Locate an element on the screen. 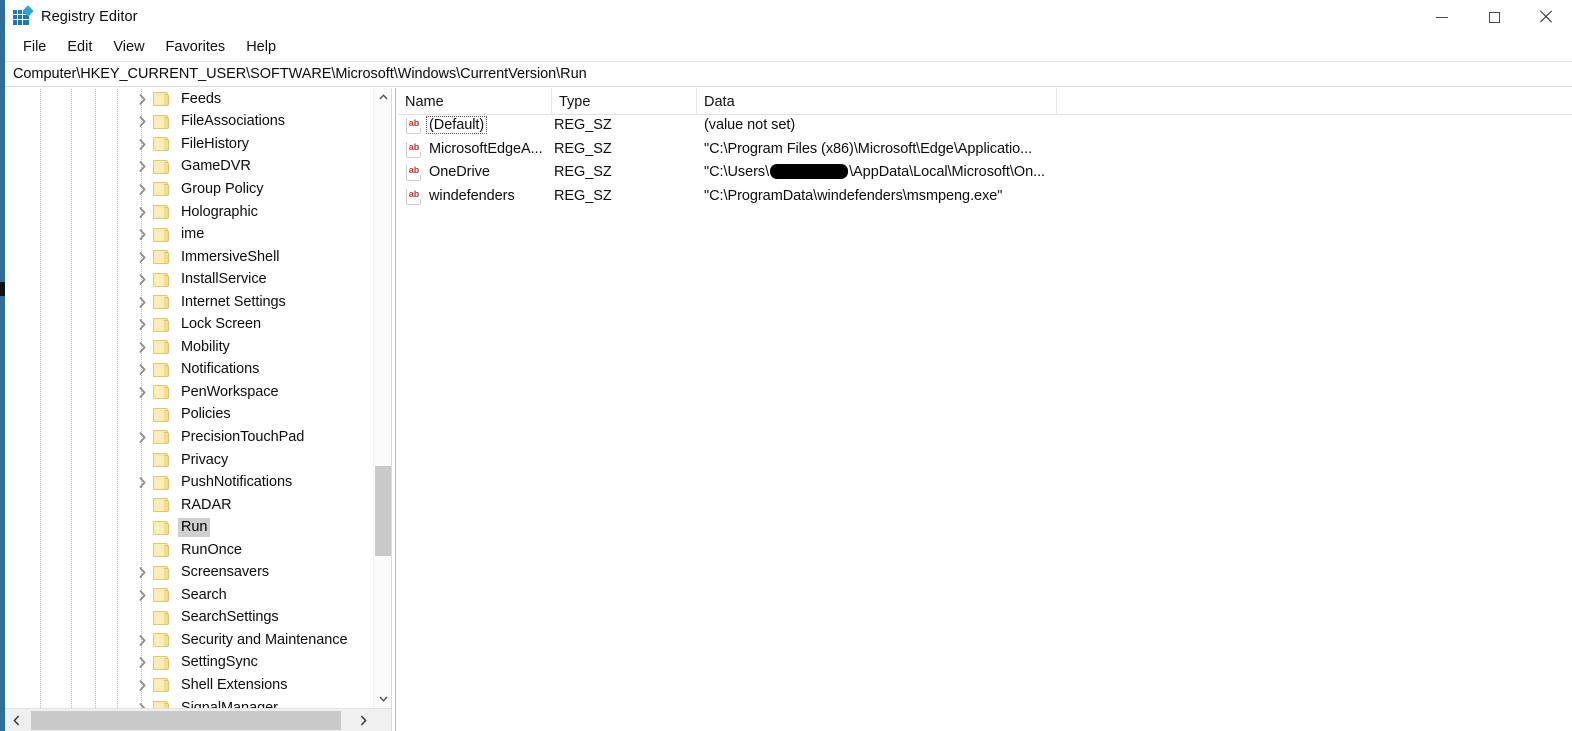  tree-item: Policies is located at coordinates (189, 415).